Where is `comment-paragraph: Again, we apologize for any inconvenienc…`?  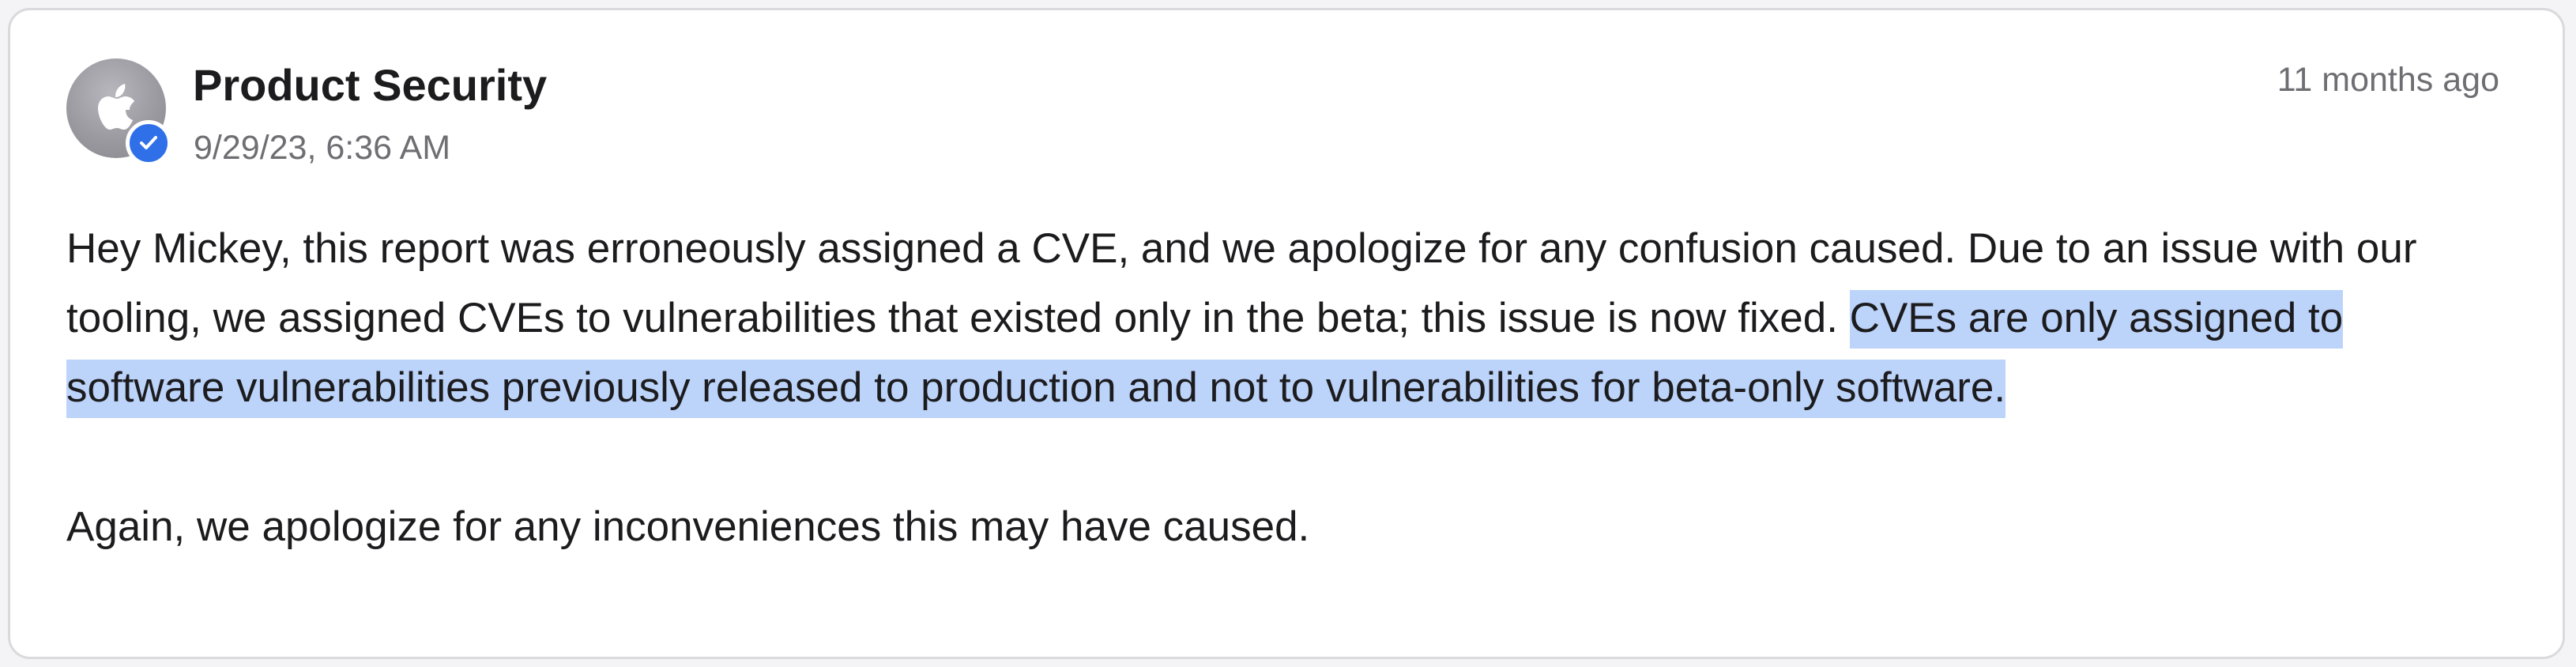
comment-paragraph: Again, we apologize for any inconvenienc… is located at coordinates (688, 526).